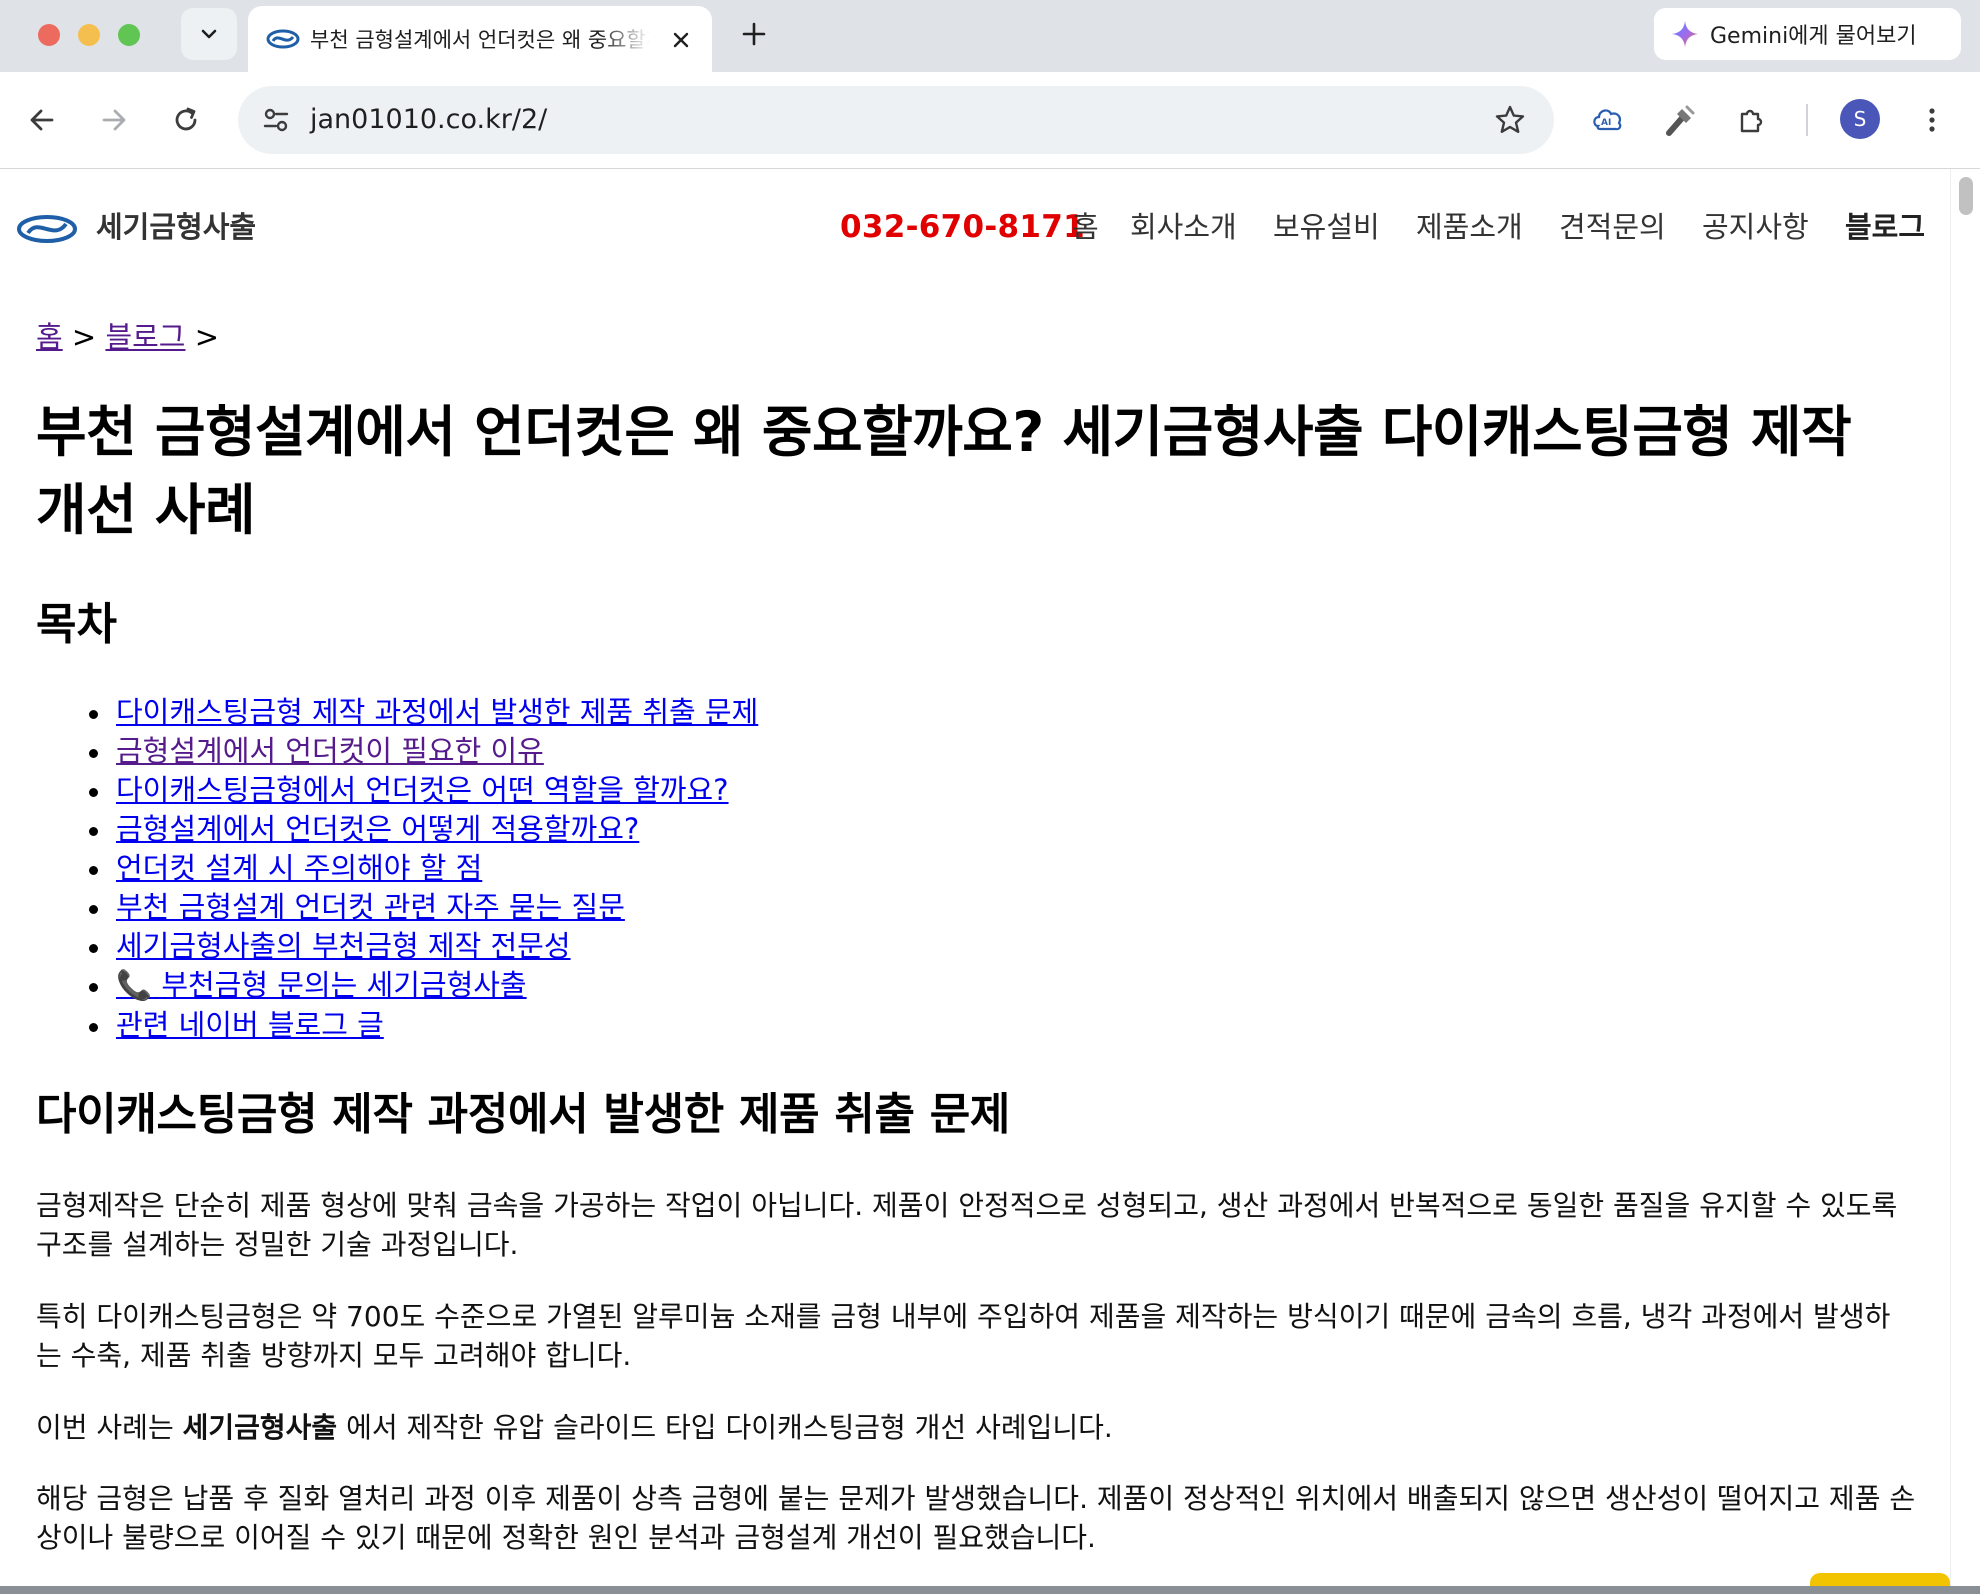  What do you see at coordinates (725, 1427) in the screenshot?
I see `paragraph-text: 에서 제작한 유압 슬라이드 타입 다이캐스팅금형 개선 사례입니다.` at bounding box center [725, 1427].